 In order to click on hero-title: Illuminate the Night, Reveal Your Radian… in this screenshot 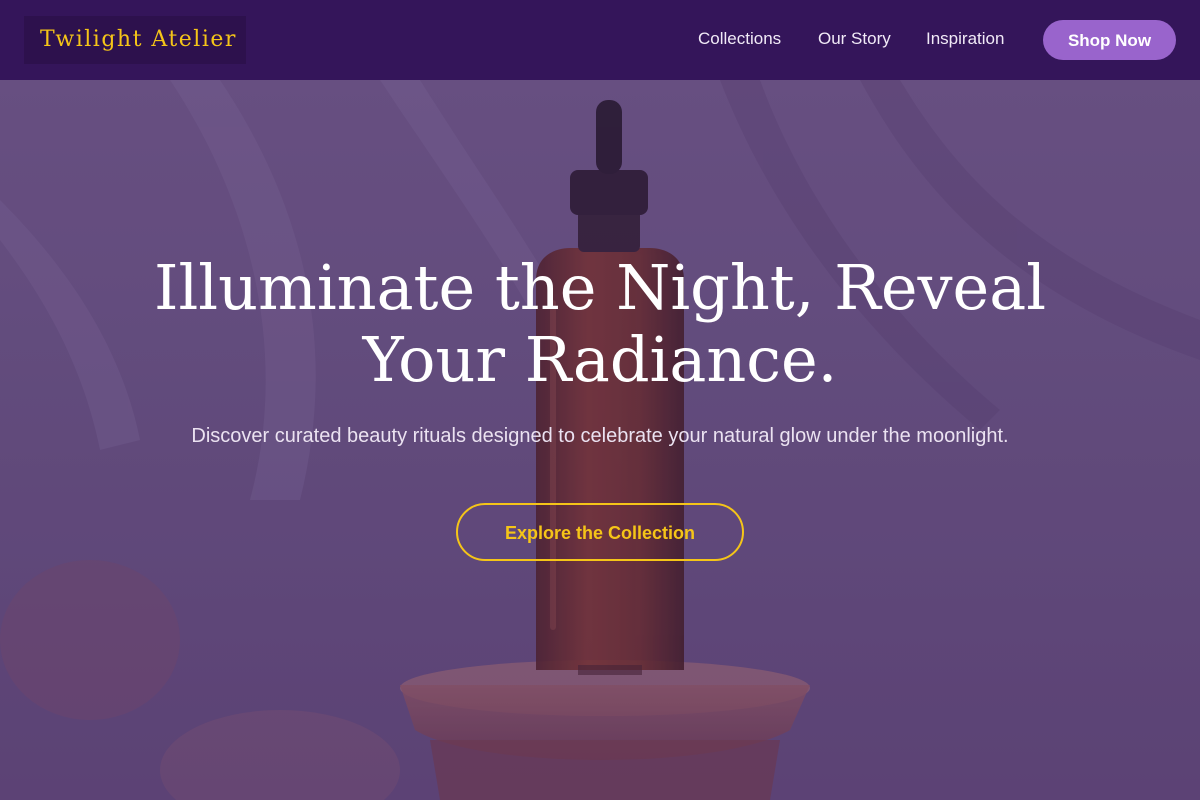, I will do `click(600, 323)`.